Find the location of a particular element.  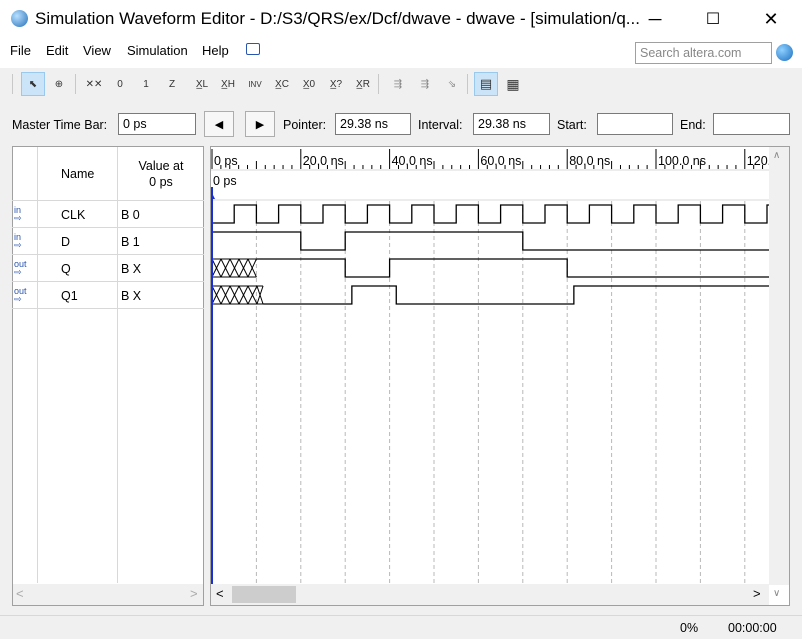

close-button: ✕ is located at coordinates (771, 19).